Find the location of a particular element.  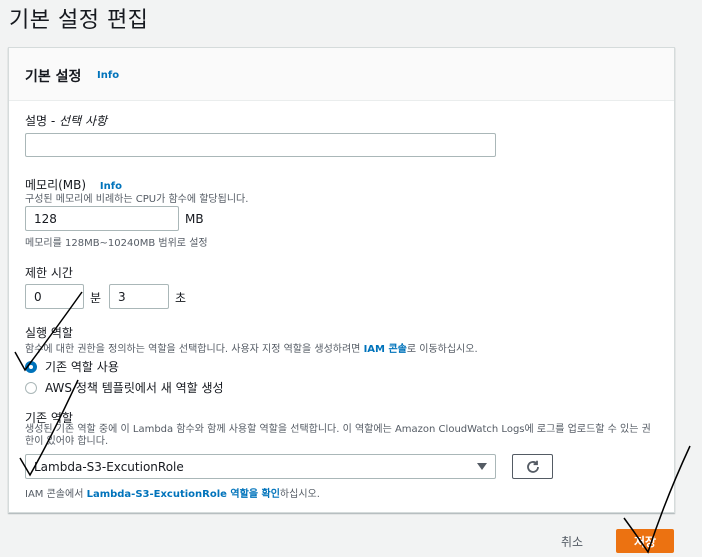

radio-use-existing-label: 기존 역할 사용 is located at coordinates (82, 367).